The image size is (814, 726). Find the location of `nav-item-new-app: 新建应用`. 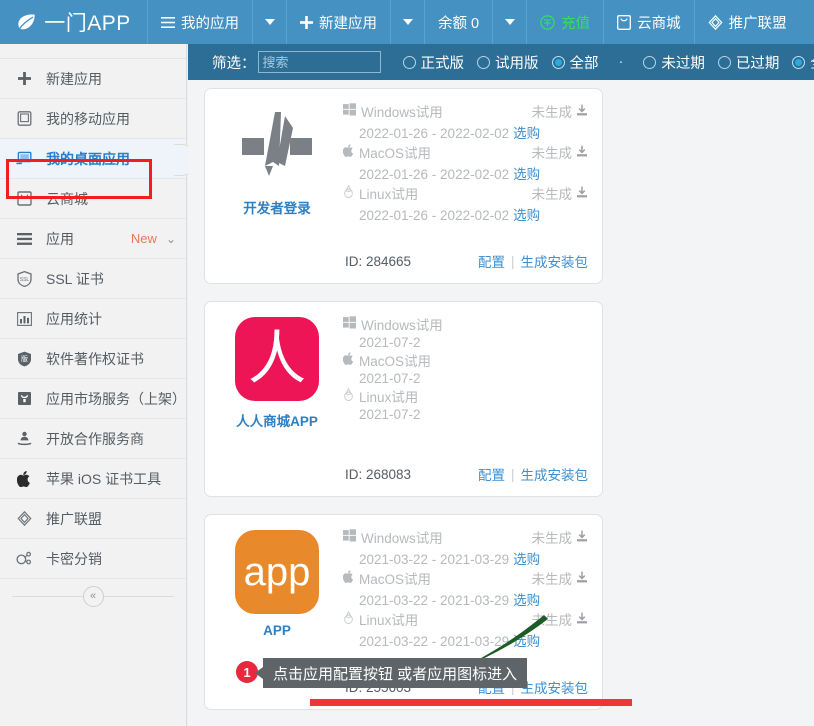

nav-item-new-app: 新建应用 is located at coordinates (339, 22).